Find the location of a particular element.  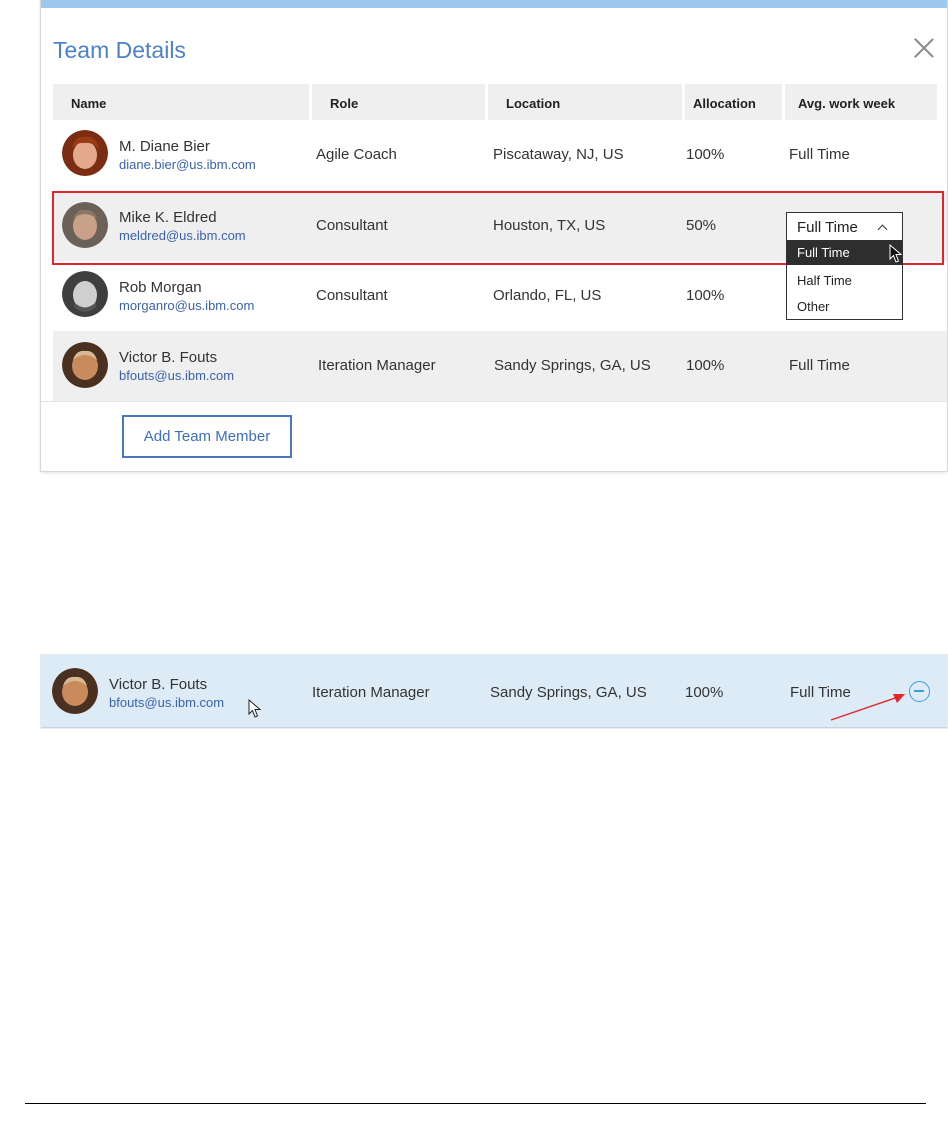

column-header-location: Location is located at coordinates (585, 102).